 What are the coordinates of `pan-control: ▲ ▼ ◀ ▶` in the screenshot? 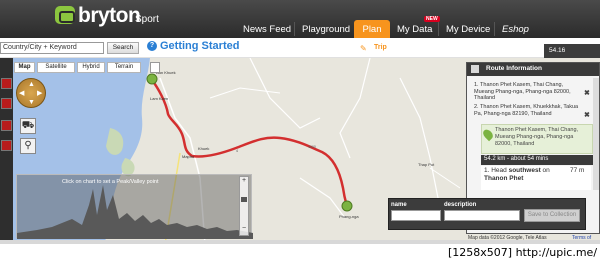 It's located at (31, 93).